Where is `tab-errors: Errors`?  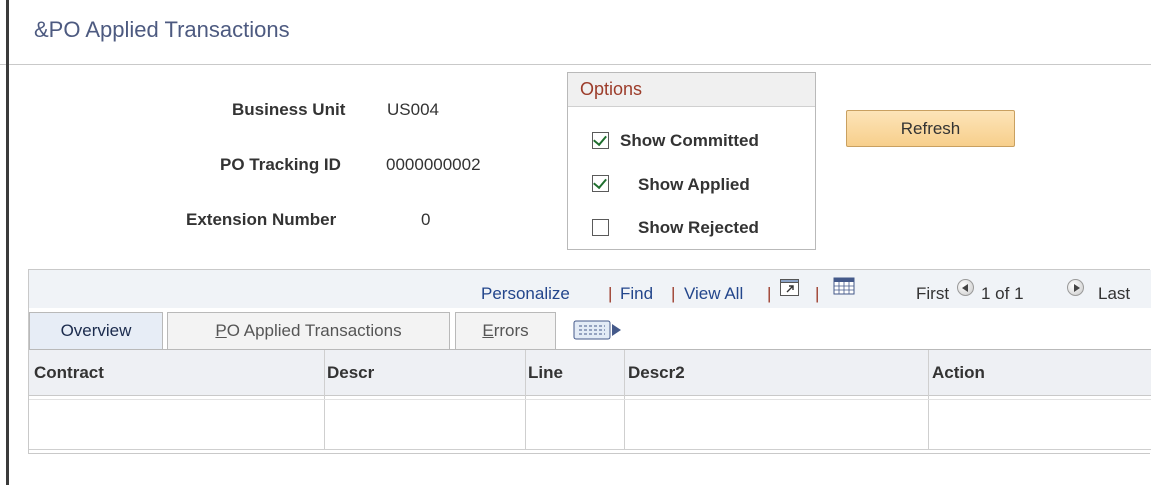
tab-errors: Errors is located at coordinates (505, 330).